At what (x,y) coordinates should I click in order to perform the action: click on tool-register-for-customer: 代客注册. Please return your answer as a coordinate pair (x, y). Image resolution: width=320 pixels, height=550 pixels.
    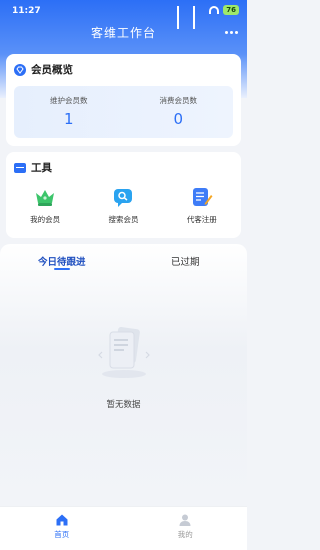
    Looking at the image, I should click on (202, 205).